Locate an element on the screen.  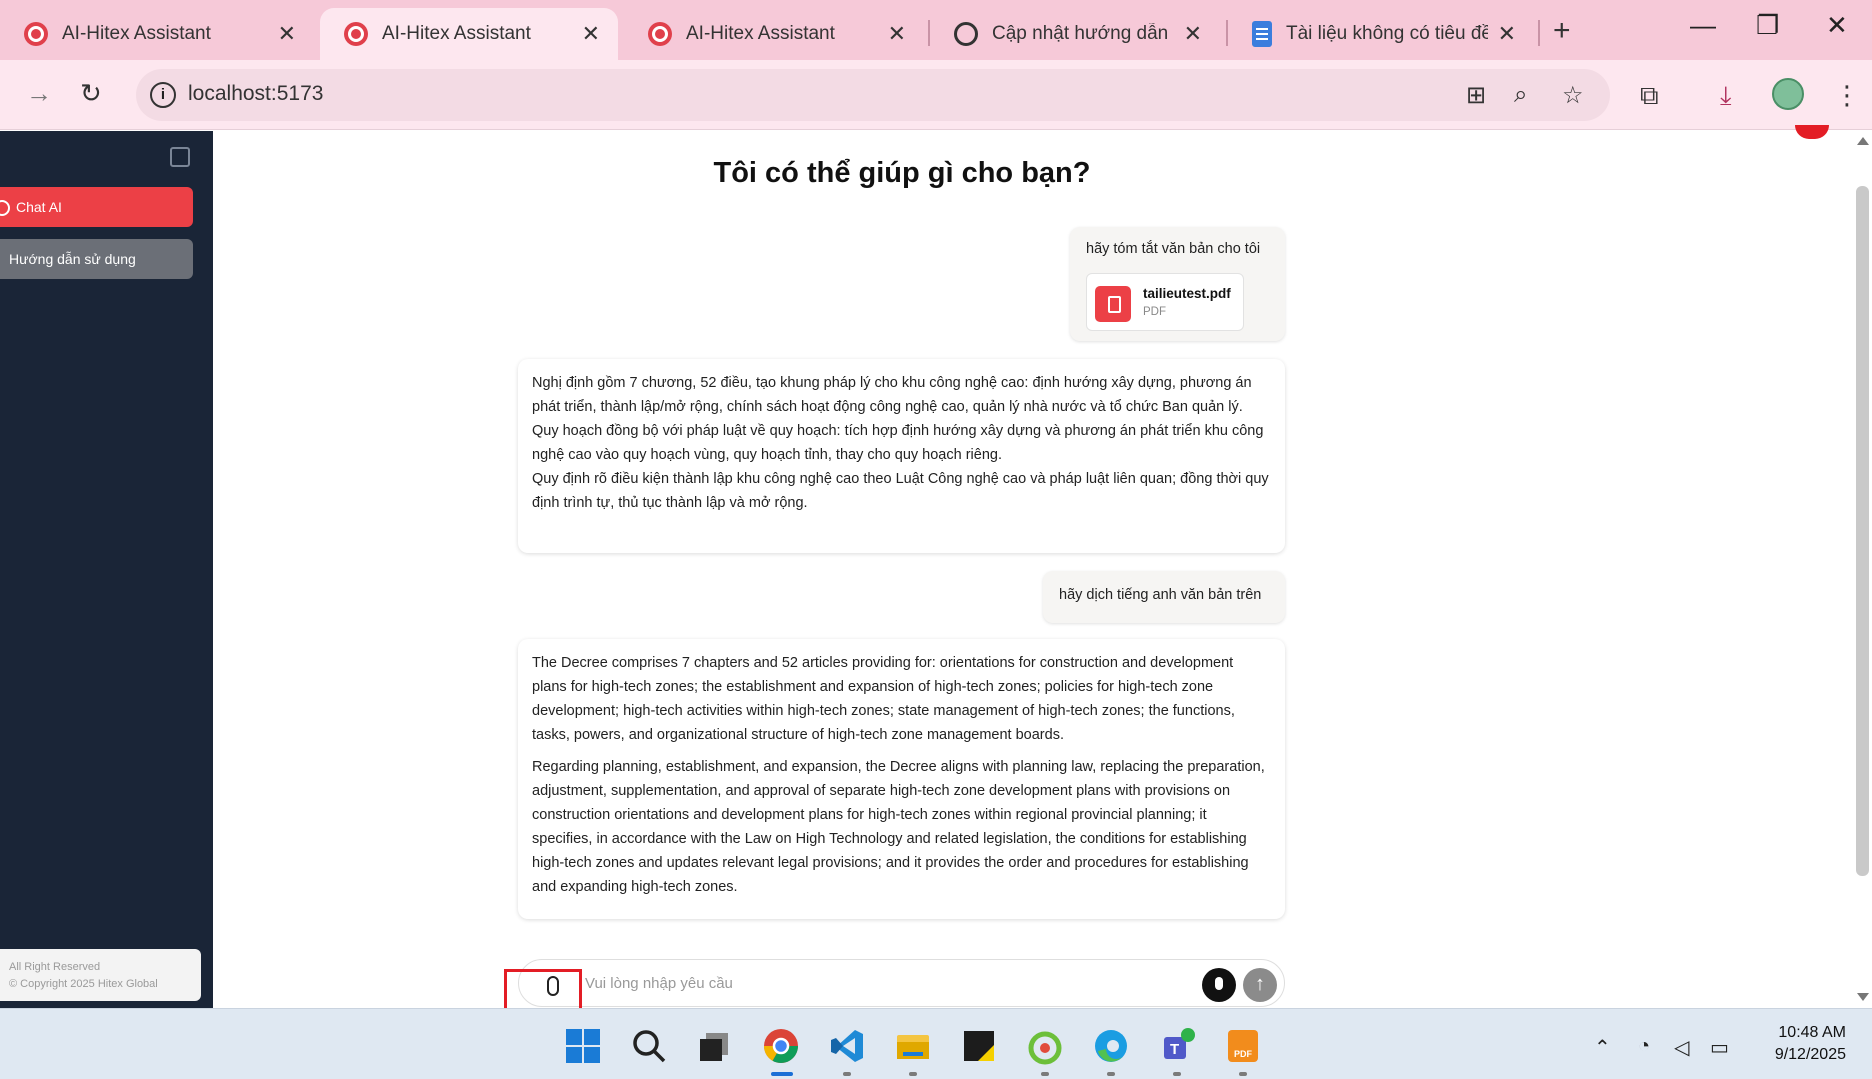
clock-date: 9/12/2025 is located at coordinates (1810, 1054).